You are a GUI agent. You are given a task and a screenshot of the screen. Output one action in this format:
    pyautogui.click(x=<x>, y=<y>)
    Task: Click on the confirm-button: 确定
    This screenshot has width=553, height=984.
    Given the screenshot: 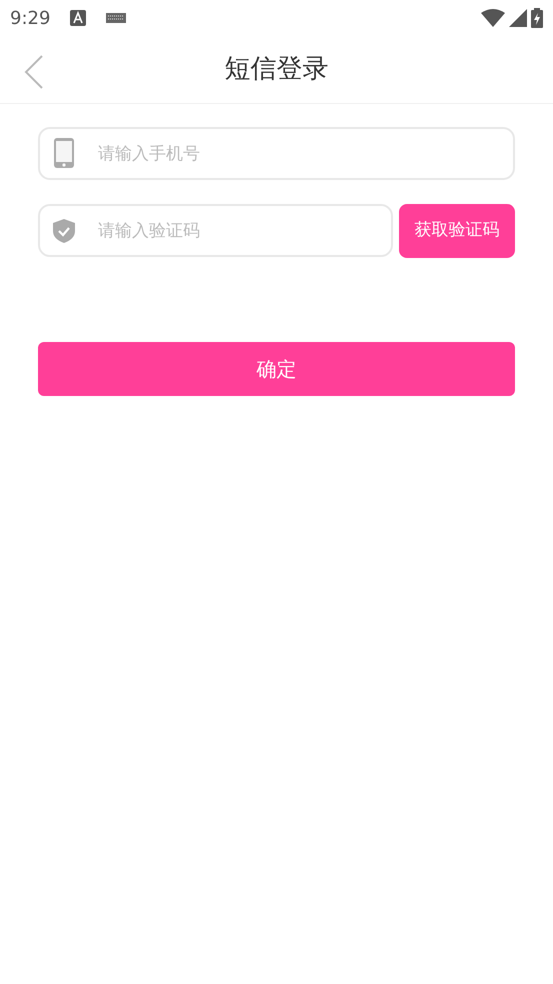 What is the action you would take?
    pyautogui.click(x=276, y=369)
    